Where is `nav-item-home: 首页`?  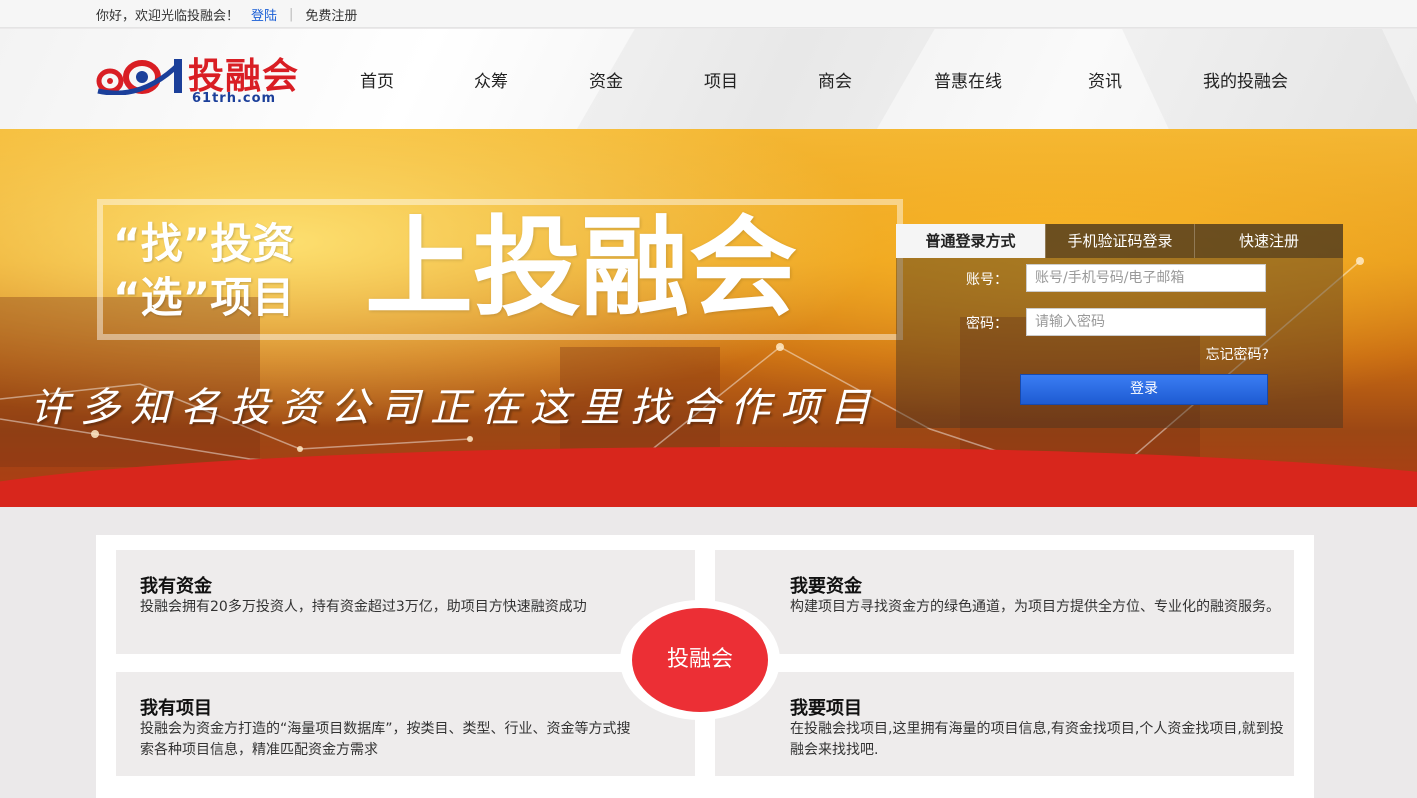
nav-item-home: 首页 is located at coordinates (377, 79).